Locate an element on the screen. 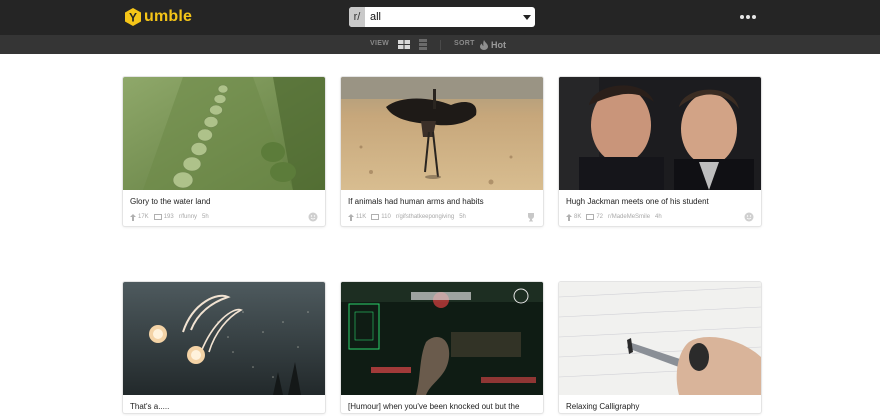 Image resolution: width=880 pixels, height=416 pixels. post-meta: 17K 193 r/funny 5h is located at coordinates (224, 217).